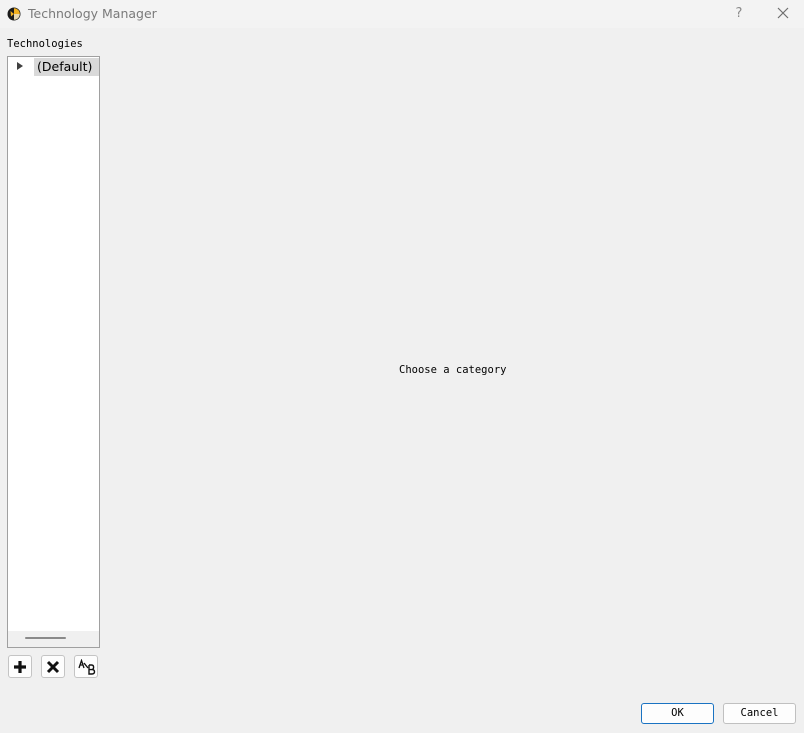 The image size is (804, 733). I want to click on technologies-tree: (Default), so click(53, 352).